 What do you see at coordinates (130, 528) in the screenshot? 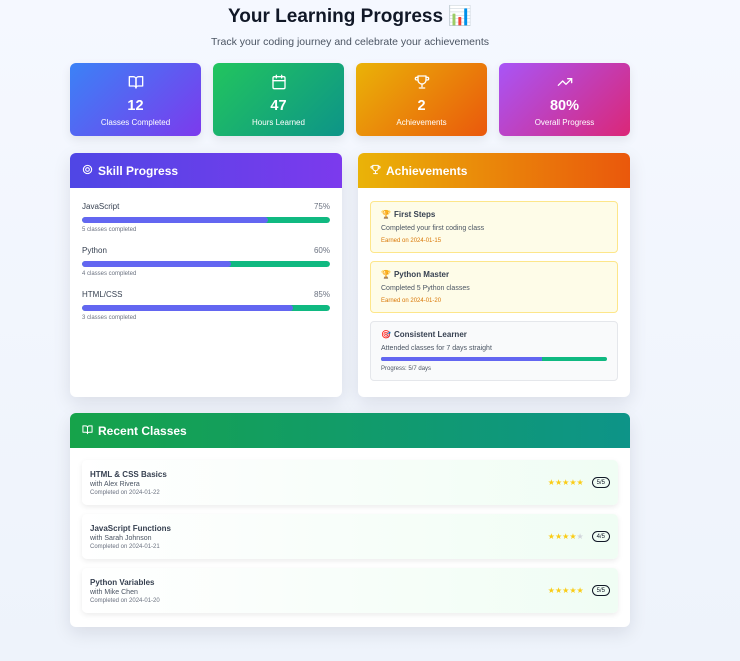
I see `class-name: JavaScript Functions` at bounding box center [130, 528].